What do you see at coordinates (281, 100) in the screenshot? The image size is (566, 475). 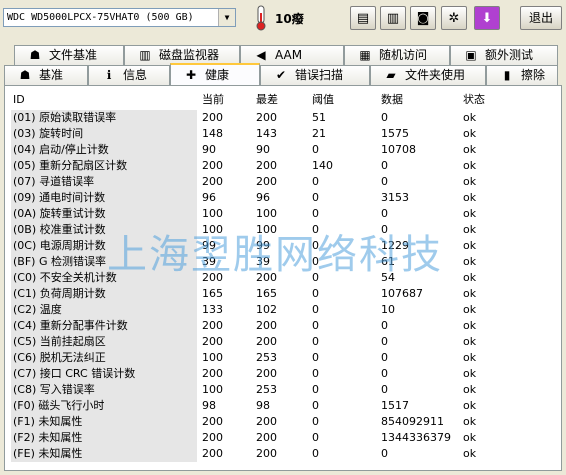 I see `table-header: ID 当前 最差 阈值 数据 状态` at bounding box center [281, 100].